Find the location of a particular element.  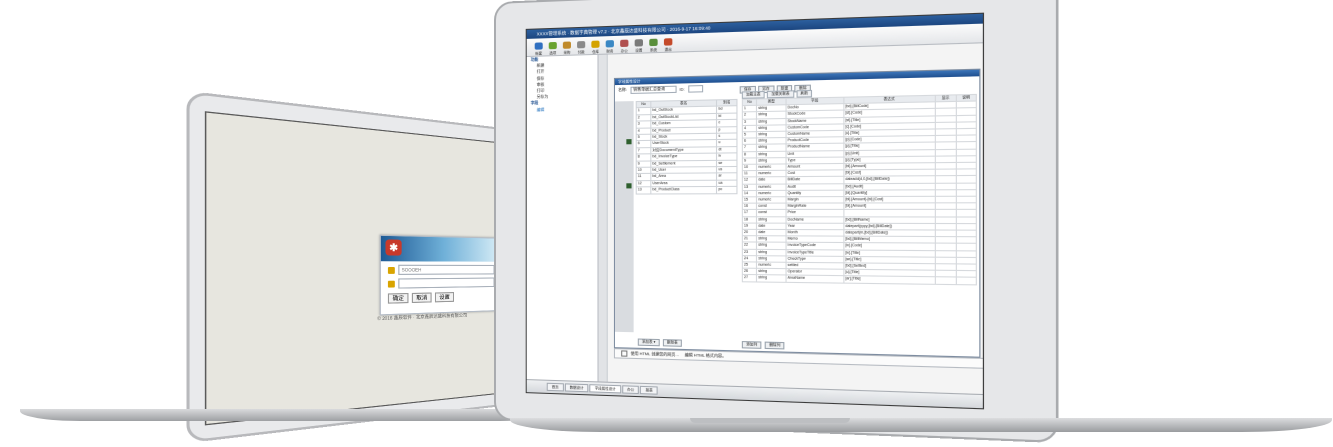

toolbar-label: 采购 is located at coordinates (567, 52).